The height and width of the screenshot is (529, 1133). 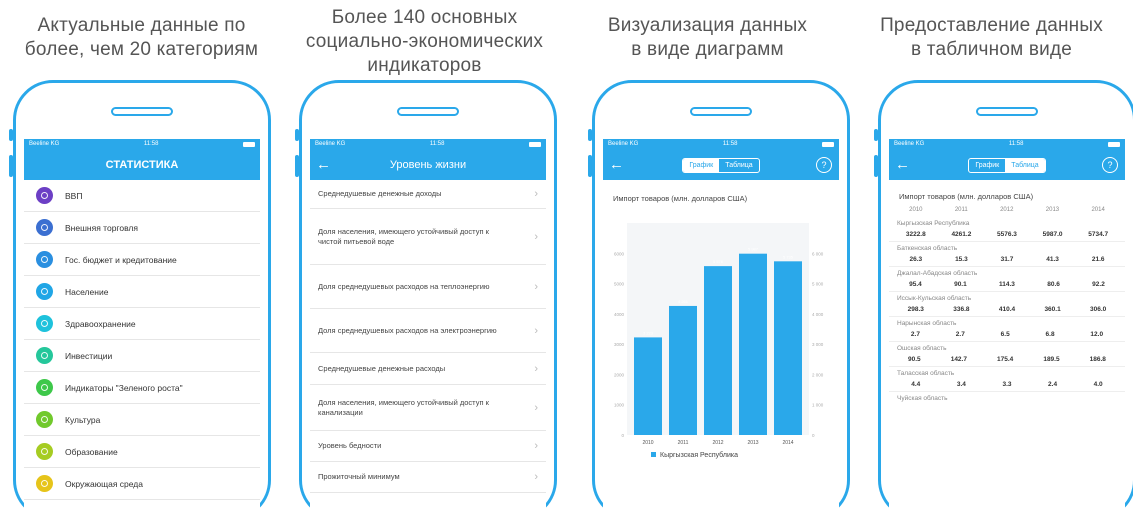 I want to click on category-item: Образование, so click(x=142, y=452).